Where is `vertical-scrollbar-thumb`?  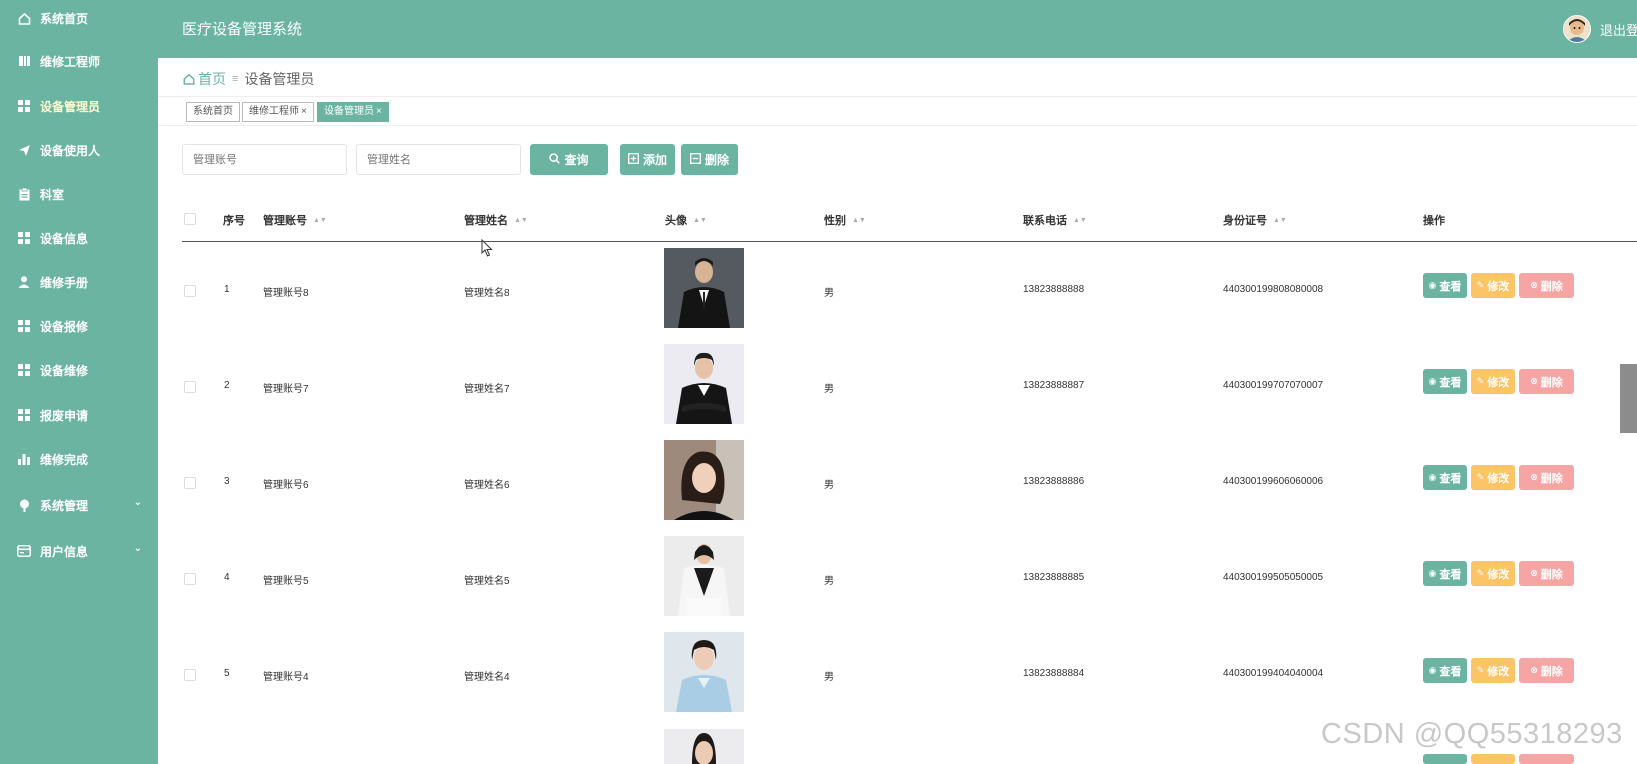
vertical-scrollbar-thumb is located at coordinates (1628, 398).